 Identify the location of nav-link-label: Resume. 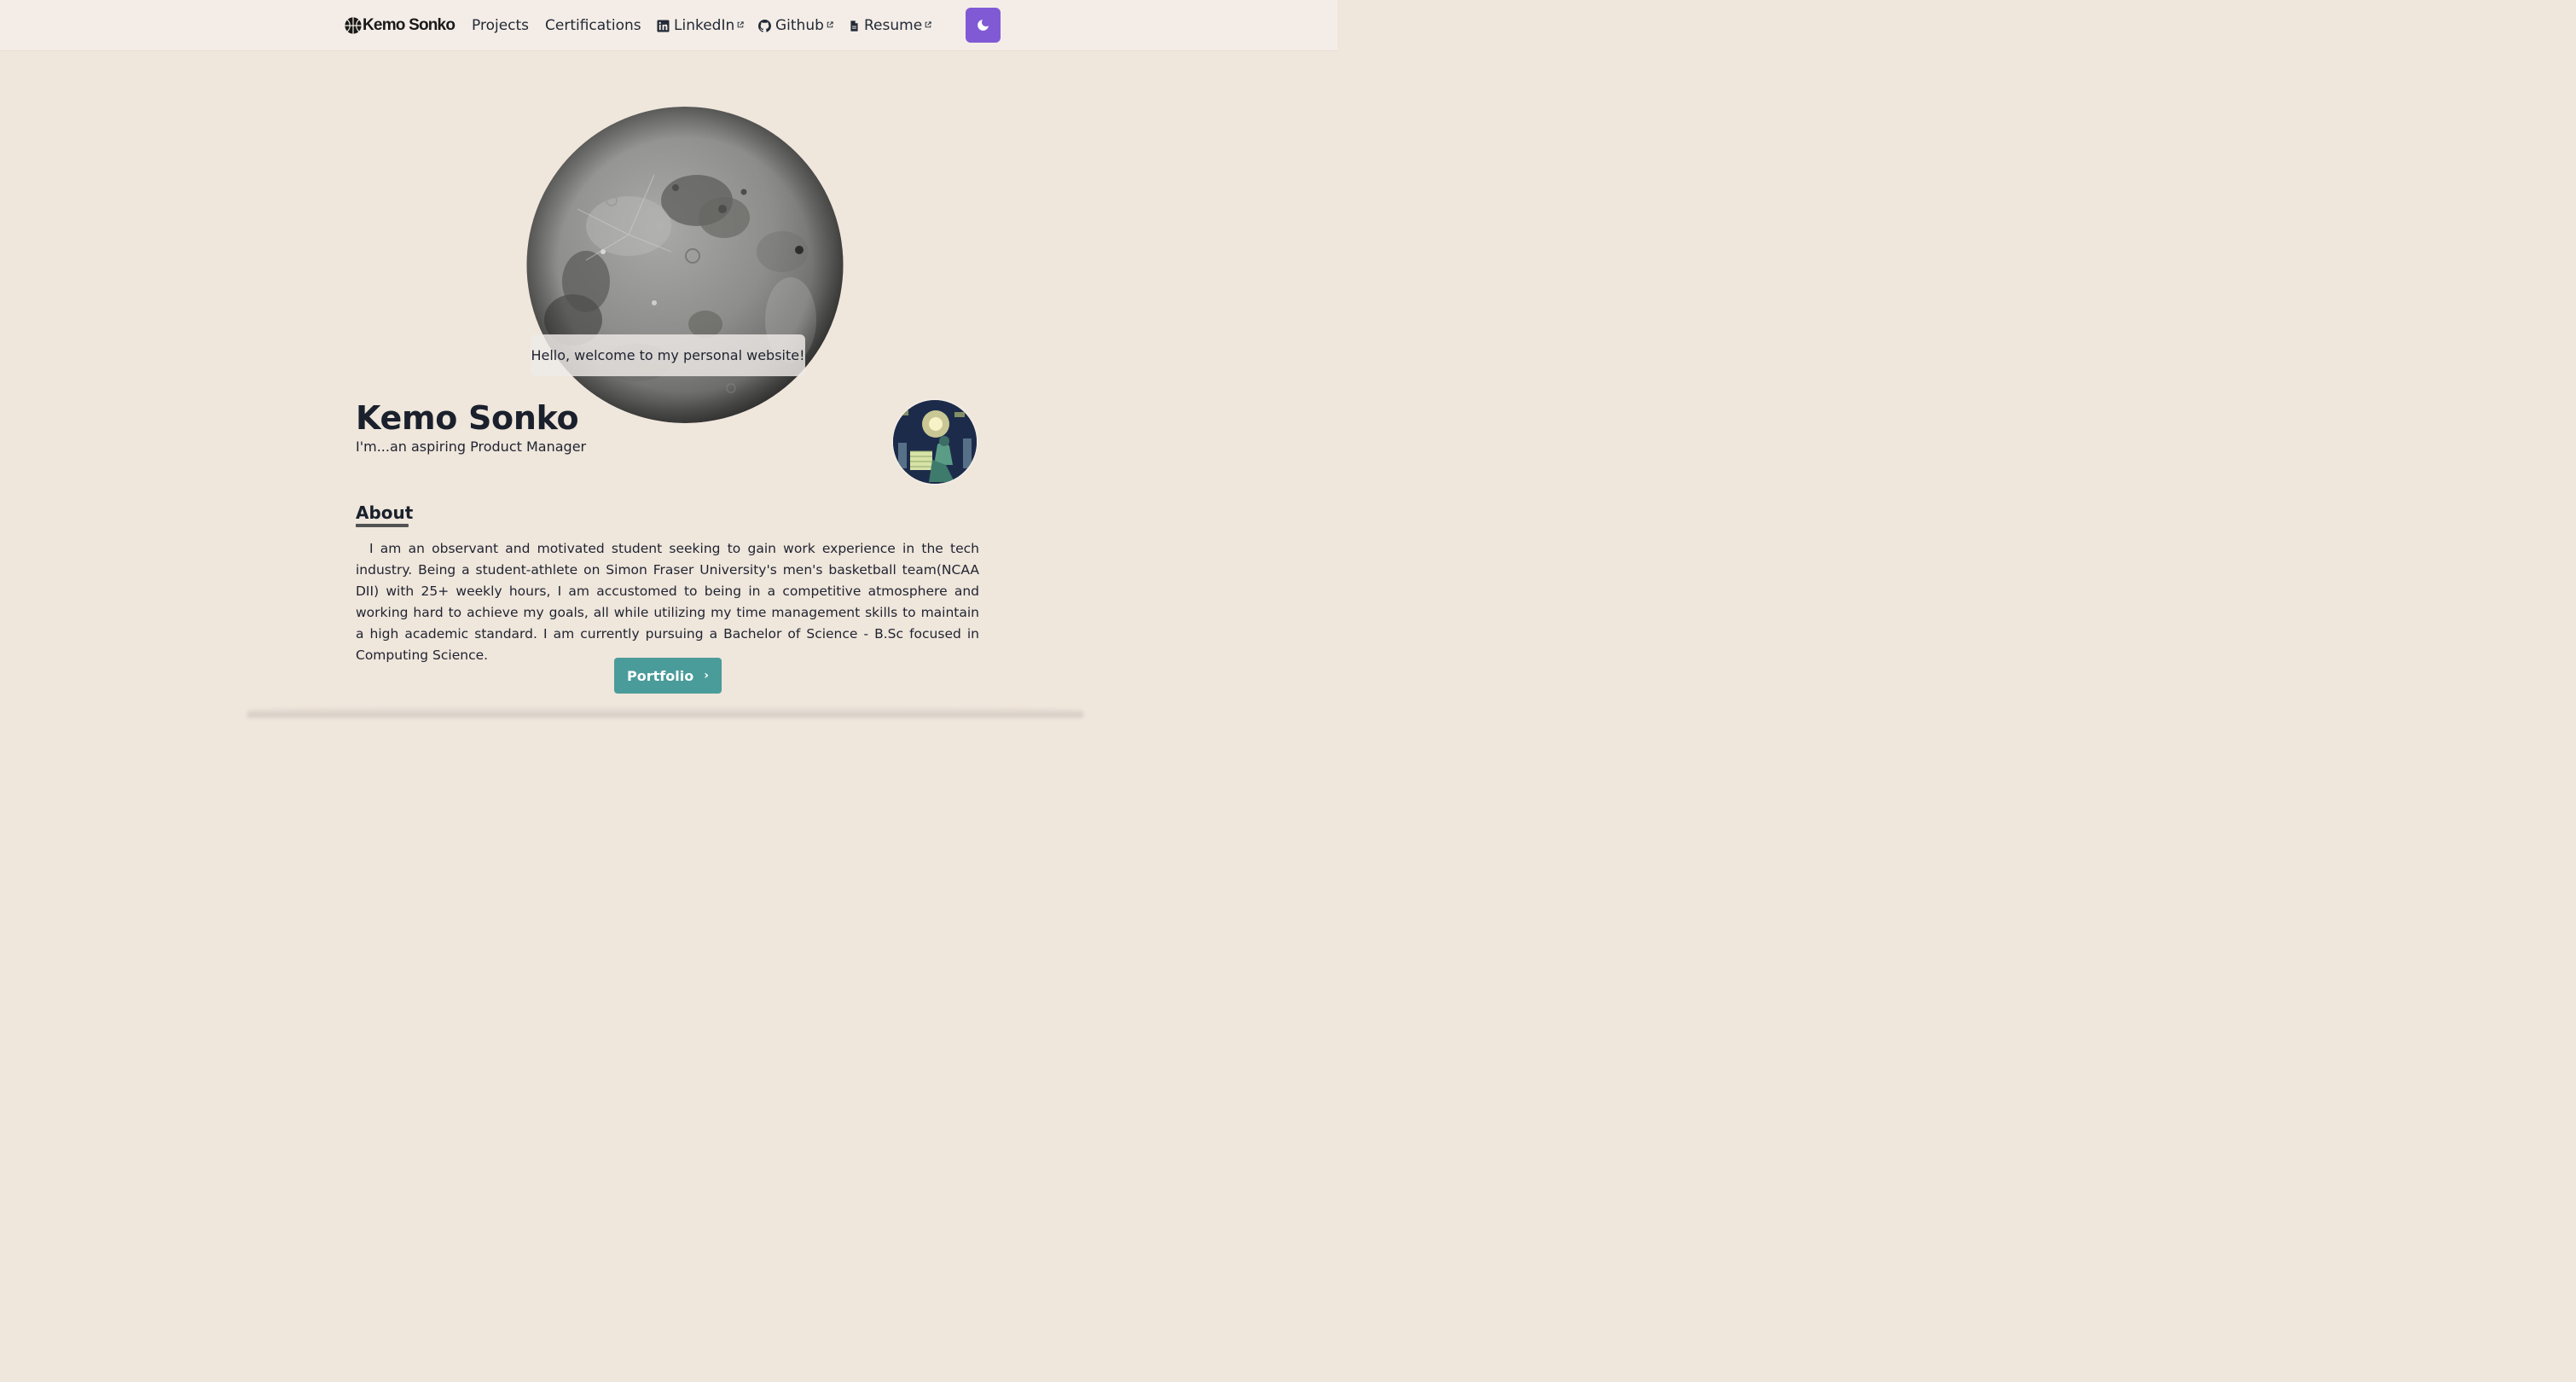
(893, 25).